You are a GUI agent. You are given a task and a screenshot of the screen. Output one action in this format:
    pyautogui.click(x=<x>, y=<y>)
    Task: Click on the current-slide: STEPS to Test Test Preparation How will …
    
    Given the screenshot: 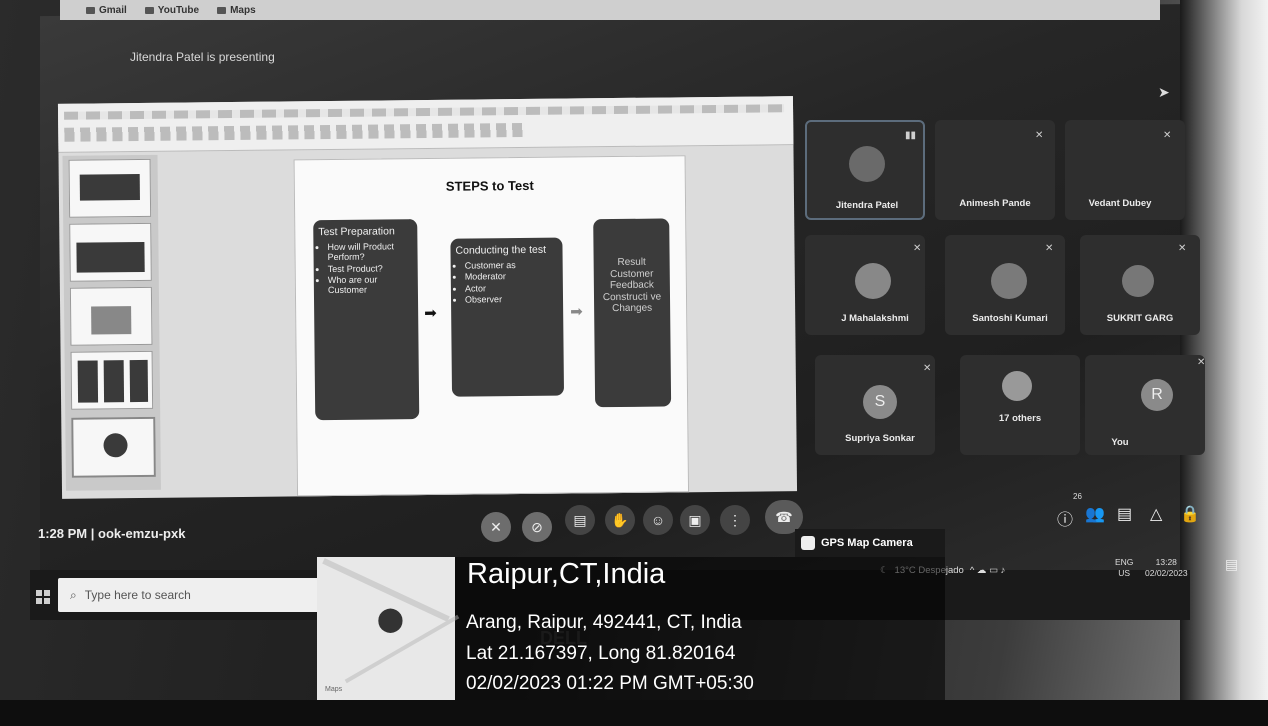 What is the action you would take?
    pyautogui.click(x=491, y=326)
    